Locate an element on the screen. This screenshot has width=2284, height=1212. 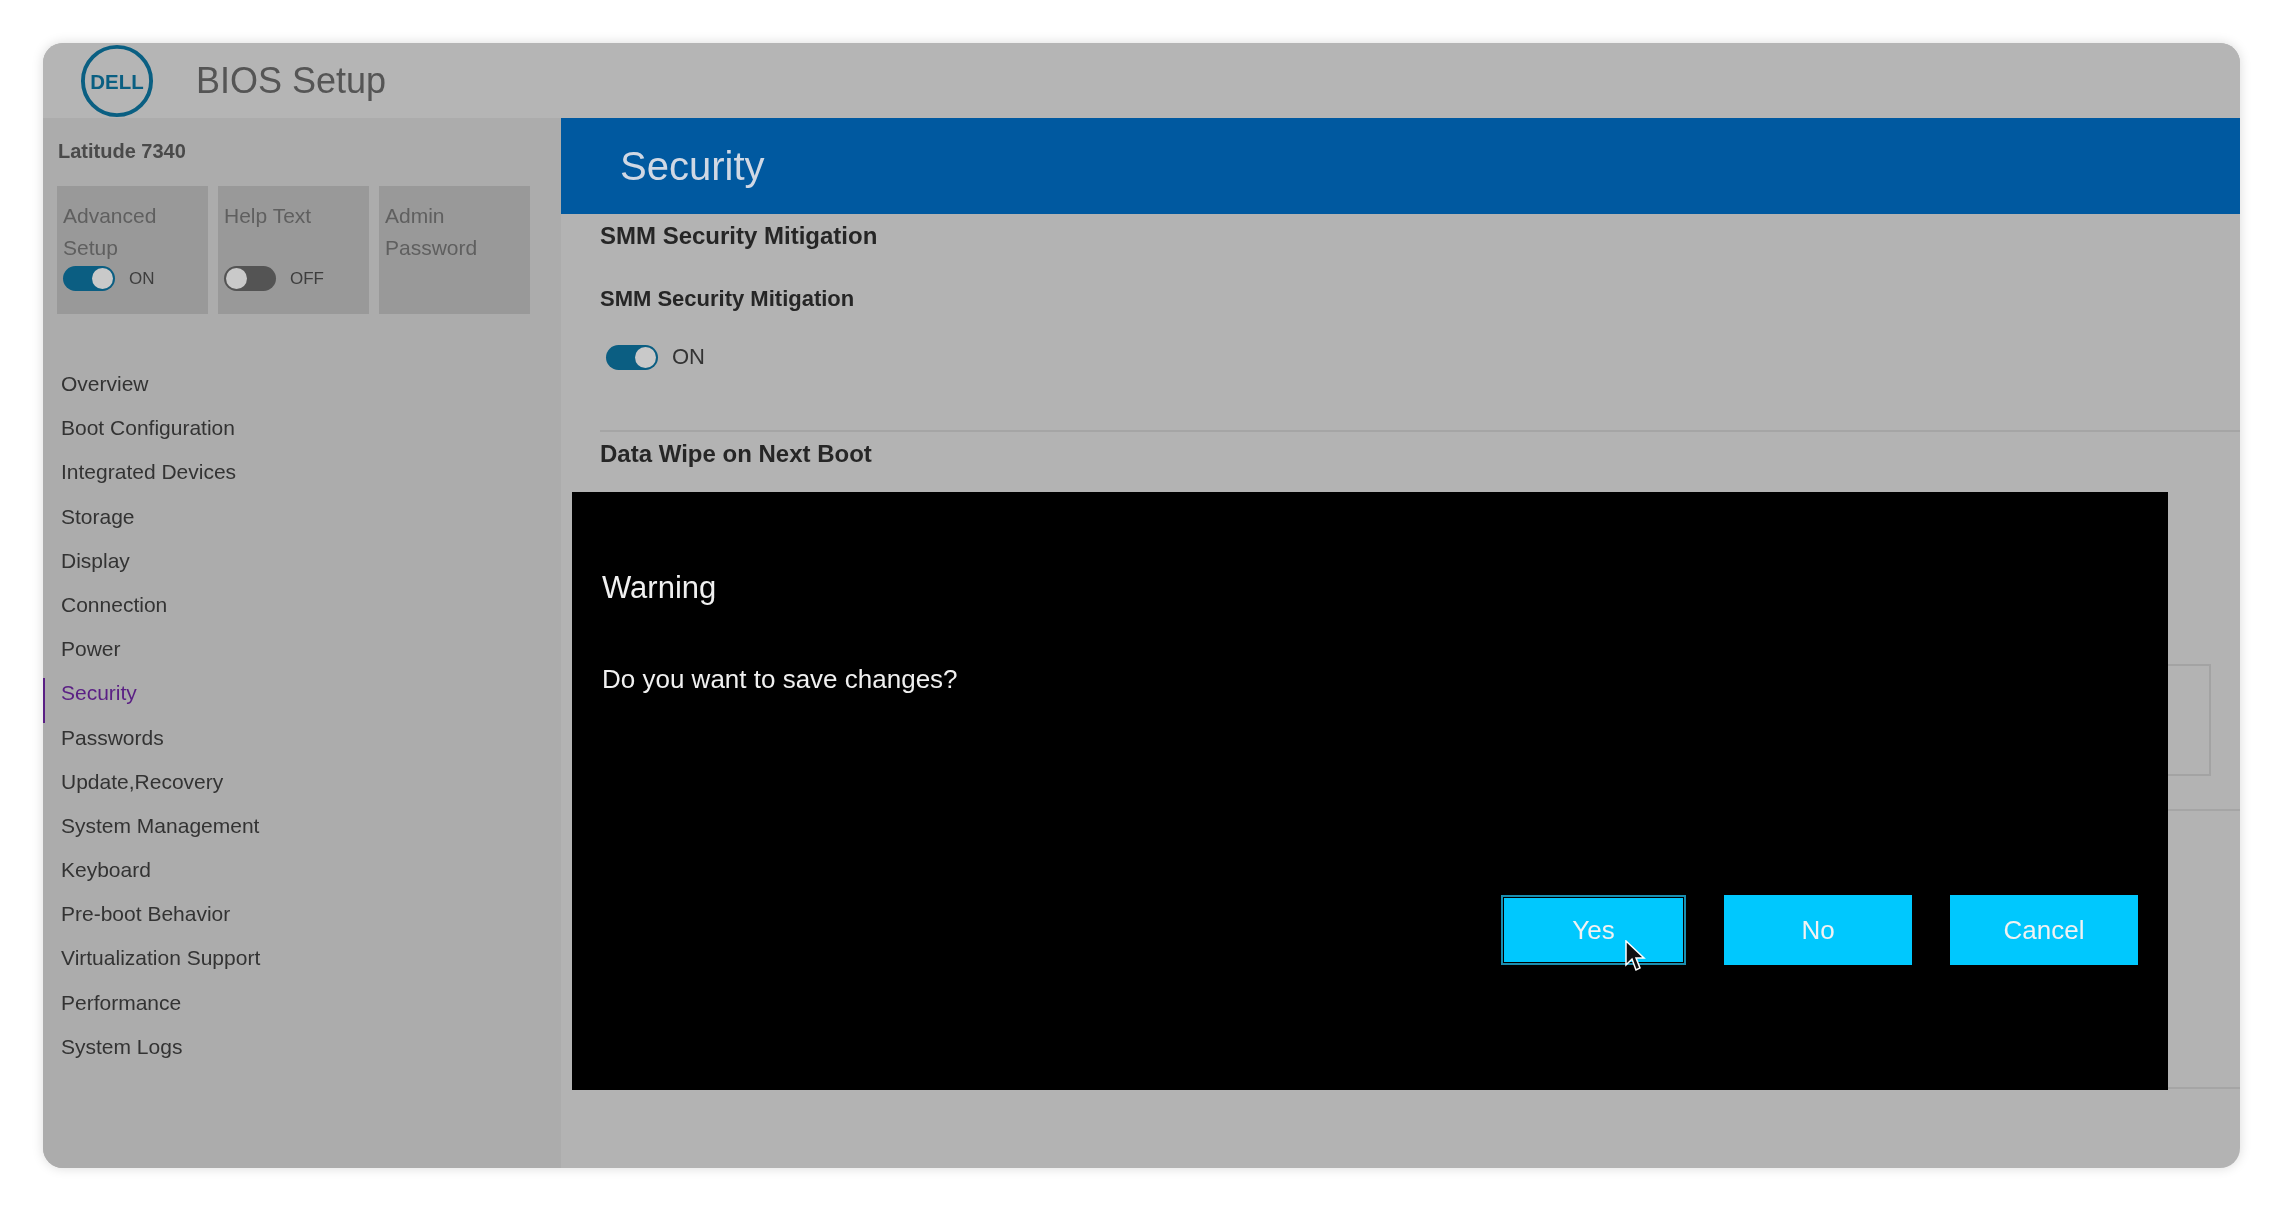
setting-label: SMM Security Mitigation is located at coordinates (728, 299).